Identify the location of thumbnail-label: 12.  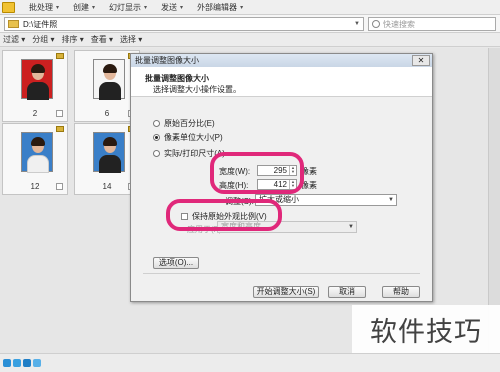
(35, 186).